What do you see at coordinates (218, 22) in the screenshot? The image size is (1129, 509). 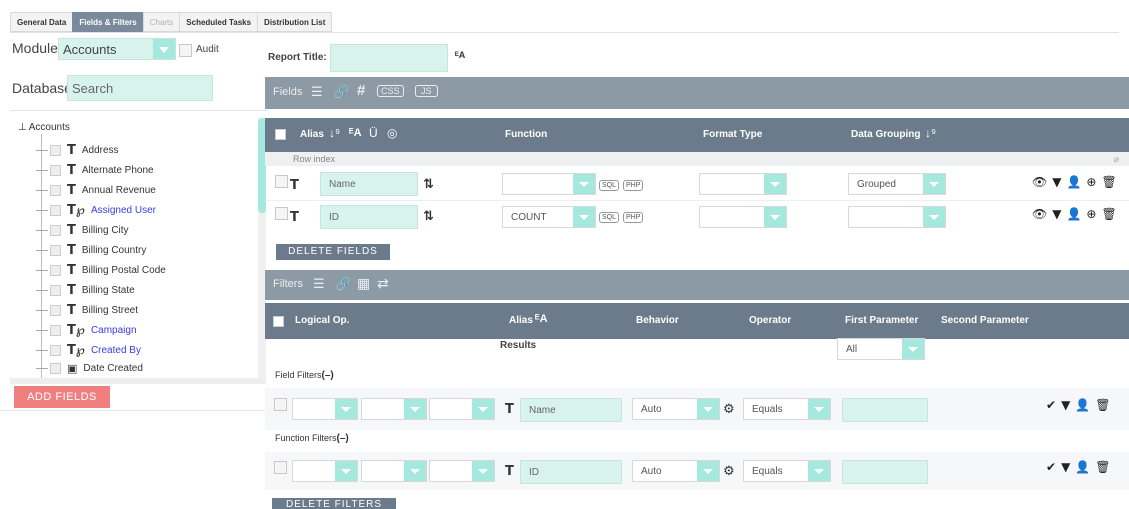 I see `tab-scheduled-tasks: Scheduled Tasks` at bounding box center [218, 22].